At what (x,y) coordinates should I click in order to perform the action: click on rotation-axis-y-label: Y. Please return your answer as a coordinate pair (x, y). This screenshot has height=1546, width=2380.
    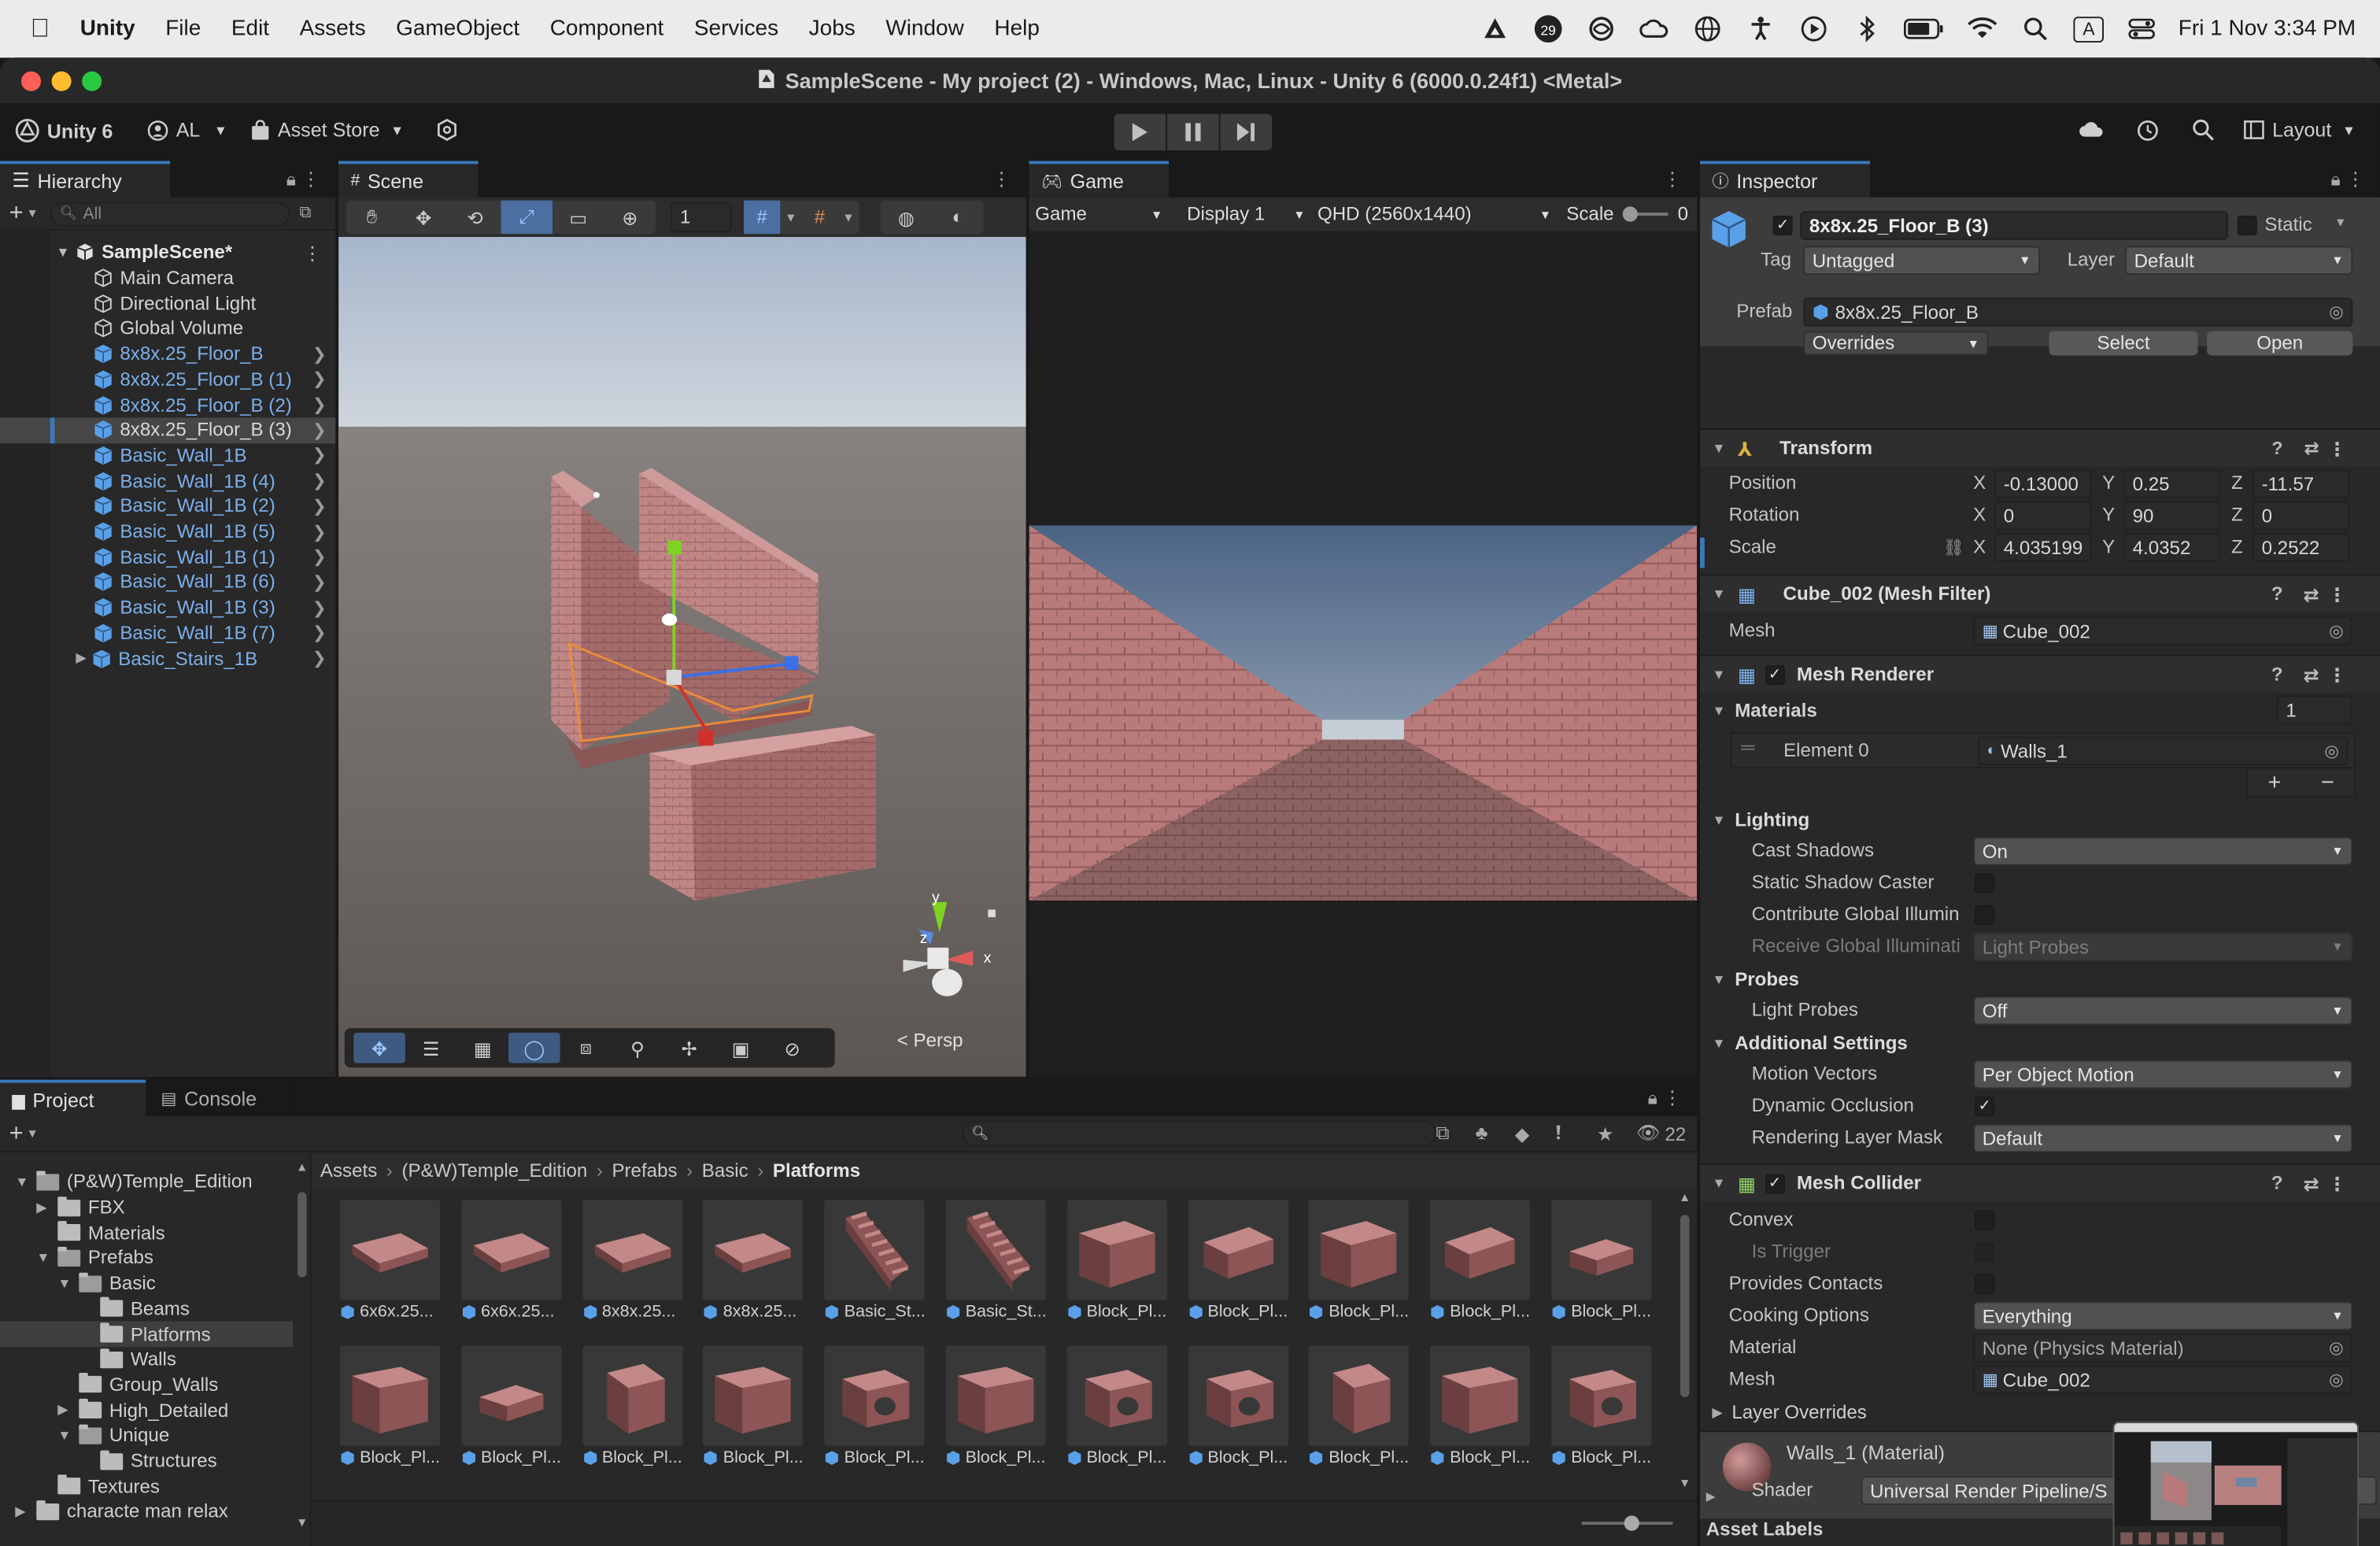
    Looking at the image, I should click on (2108, 515).